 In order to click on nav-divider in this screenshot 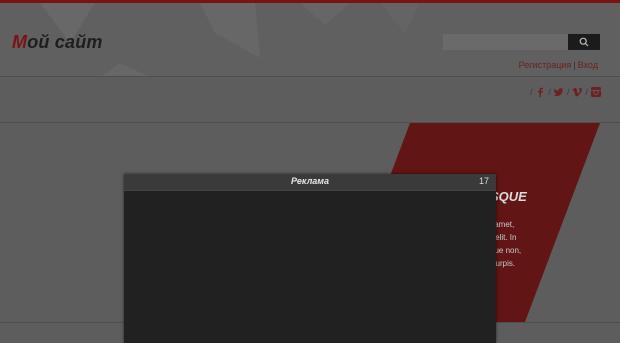, I will do `click(310, 122)`.